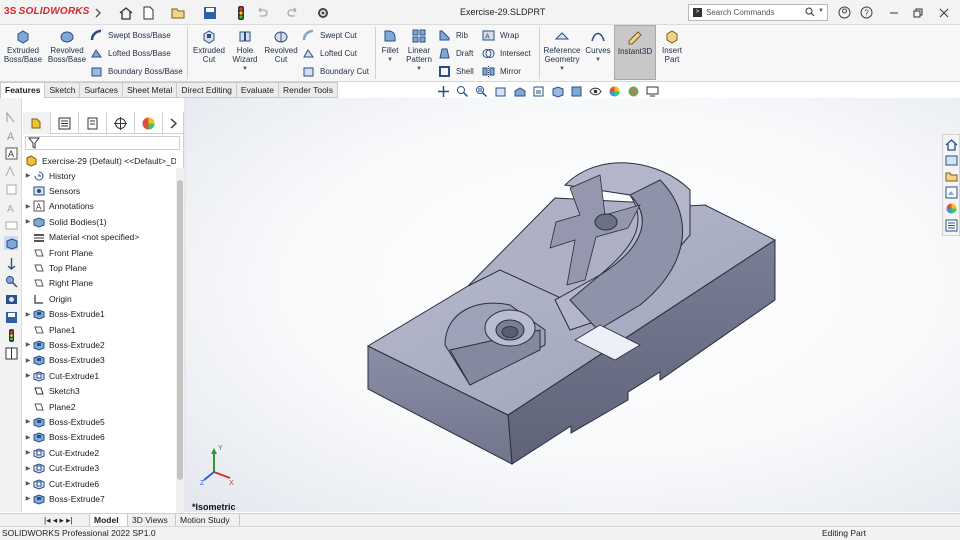 Image resolution: width=960 pixels, height=540 pixels. Describe the element at coordinates (245, 51) in the screenshot. I see `hole-wizard-button: Hole Wizard ▼` at that location.